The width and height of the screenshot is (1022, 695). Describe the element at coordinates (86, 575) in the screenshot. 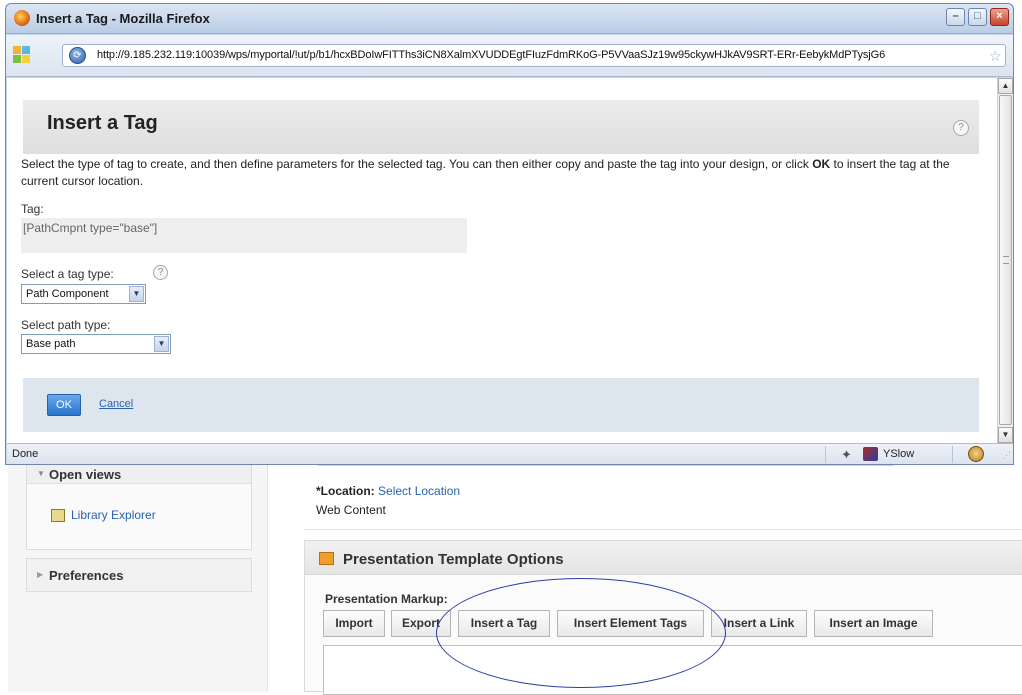

I see `preferences-label: Preferences` at that location.